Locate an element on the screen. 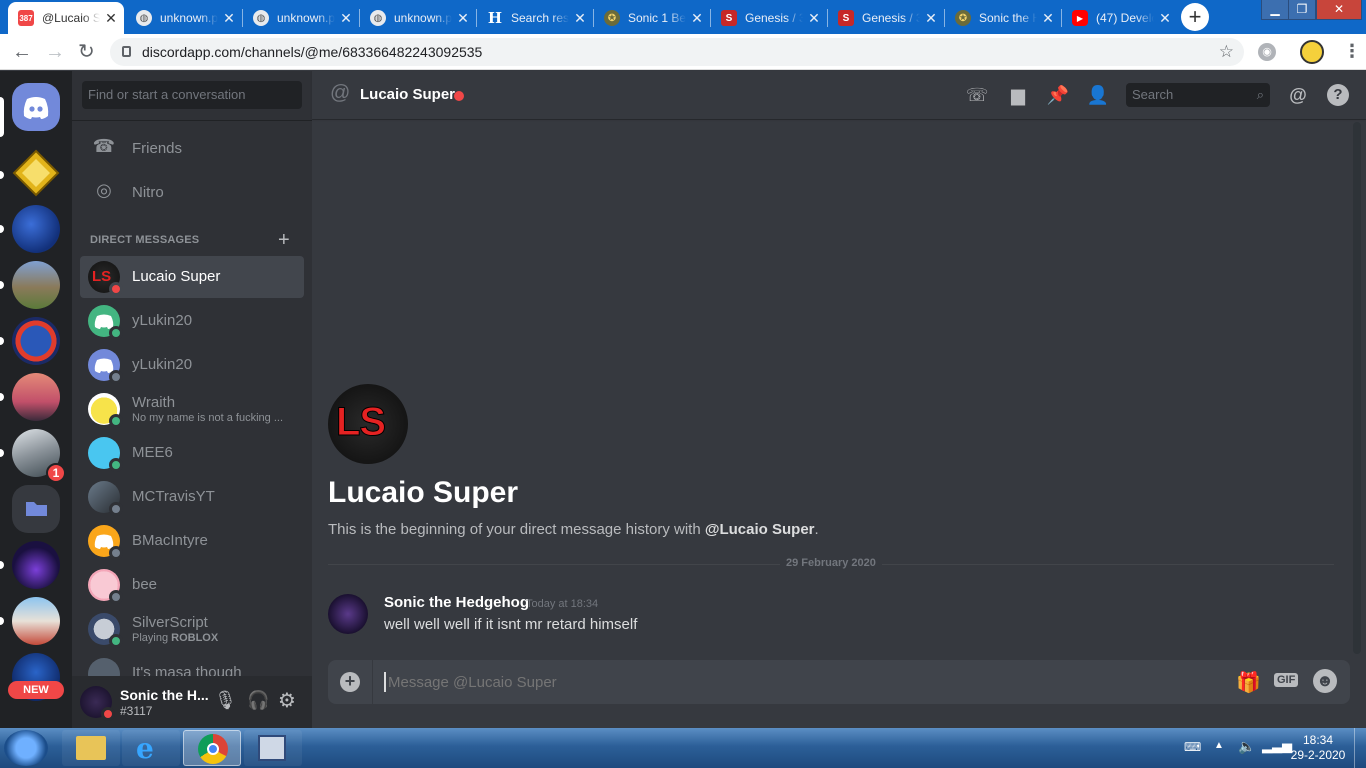 The width and height of the screenshot is (1366, 768). pinned-messages-icon: 📌 is located at coordinates (1058, 95).